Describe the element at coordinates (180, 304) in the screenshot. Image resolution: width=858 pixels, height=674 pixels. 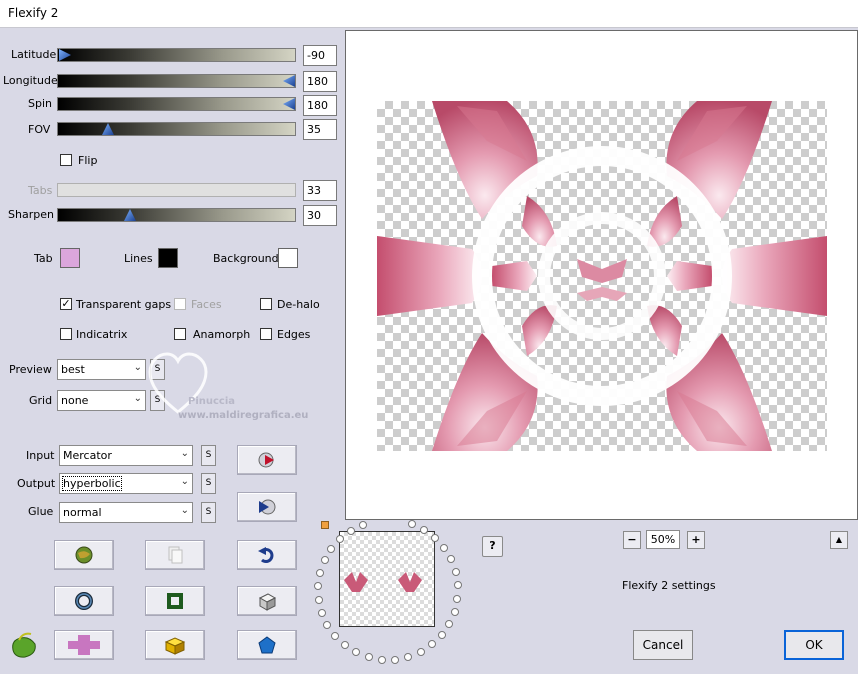
I see `faces-checkbox` at that location.